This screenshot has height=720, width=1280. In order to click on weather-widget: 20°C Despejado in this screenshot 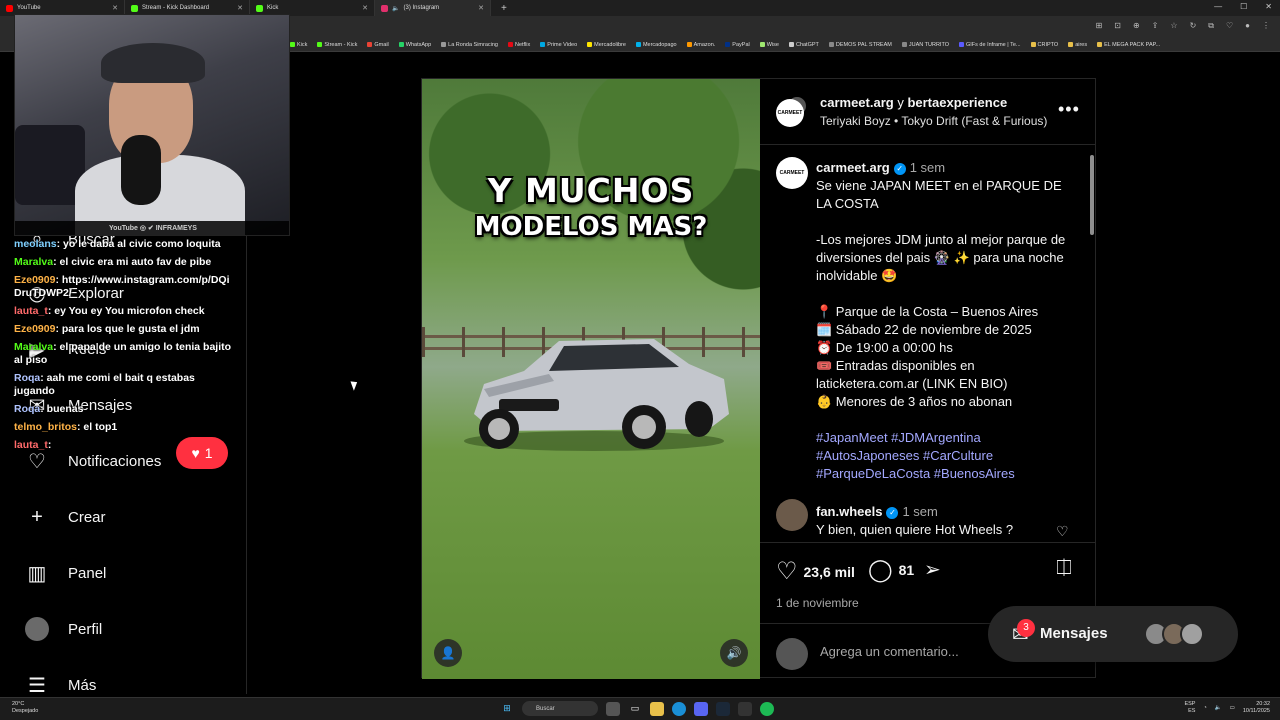, I will do `click(25, 708)`.